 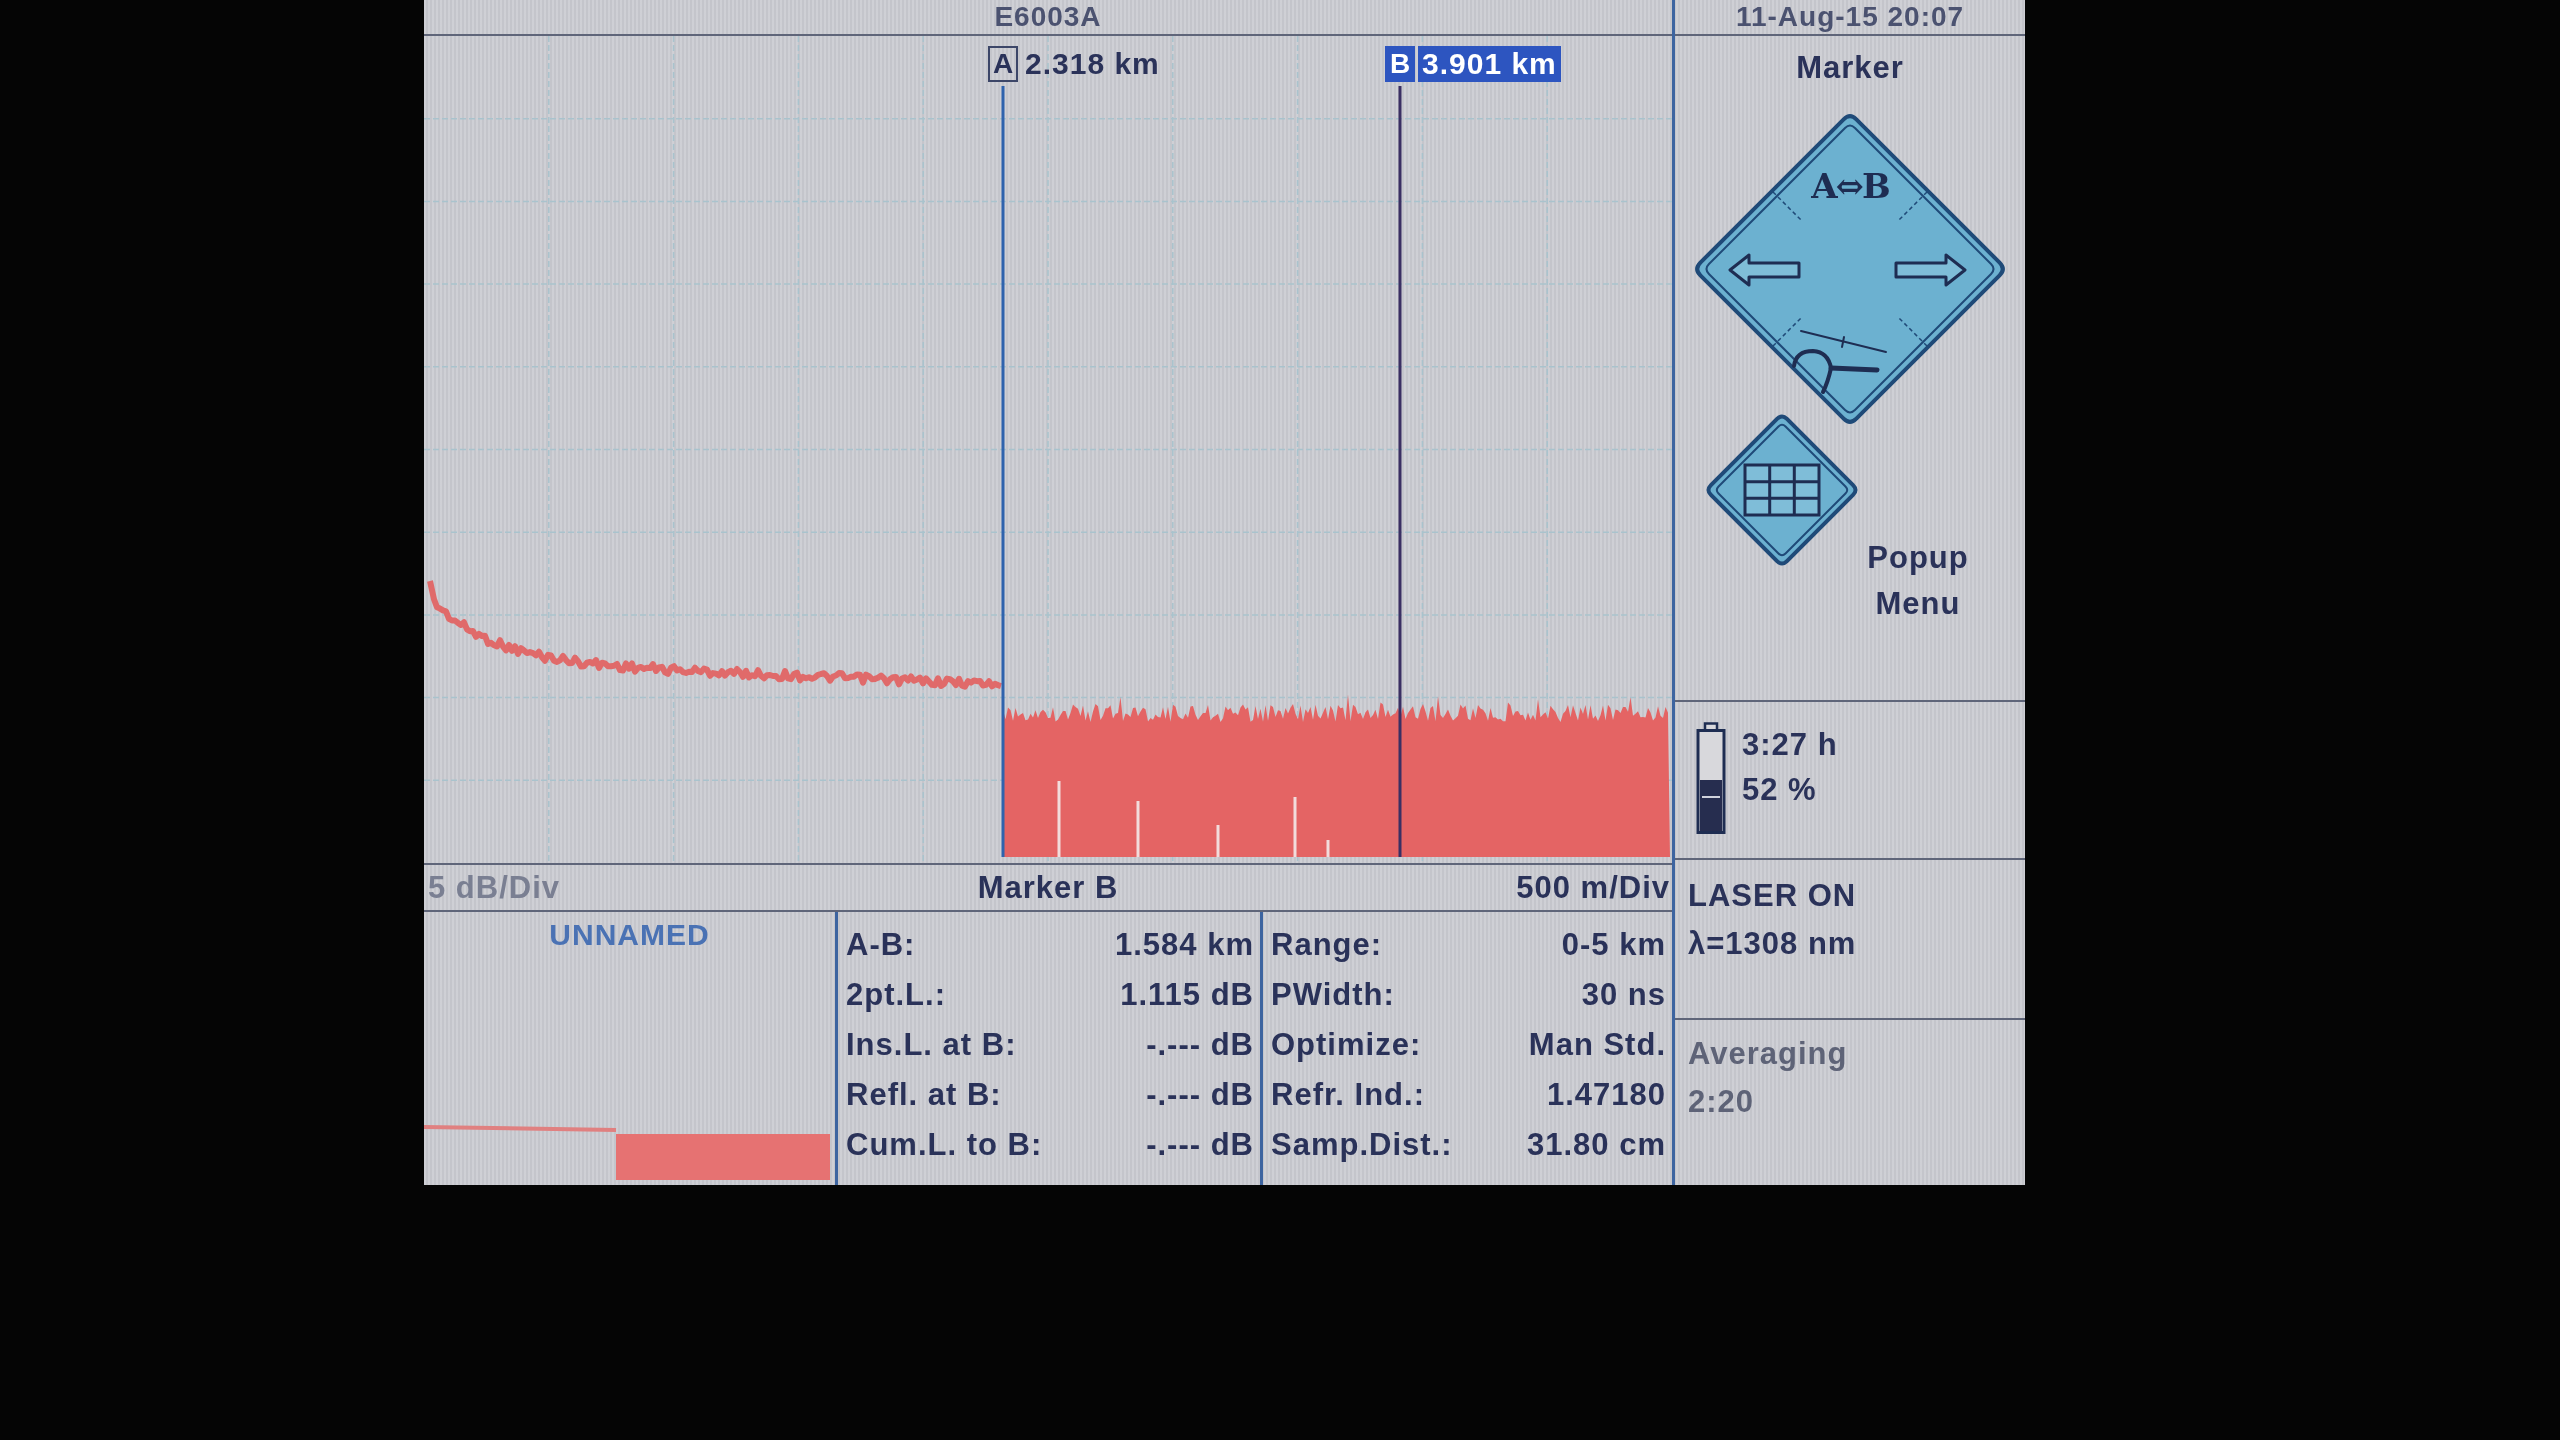 What do you see at coordinates (932, 1045) in the screenshot?
I see `result-label: Ins.L. at B:` at bounding box center [932, 1045].